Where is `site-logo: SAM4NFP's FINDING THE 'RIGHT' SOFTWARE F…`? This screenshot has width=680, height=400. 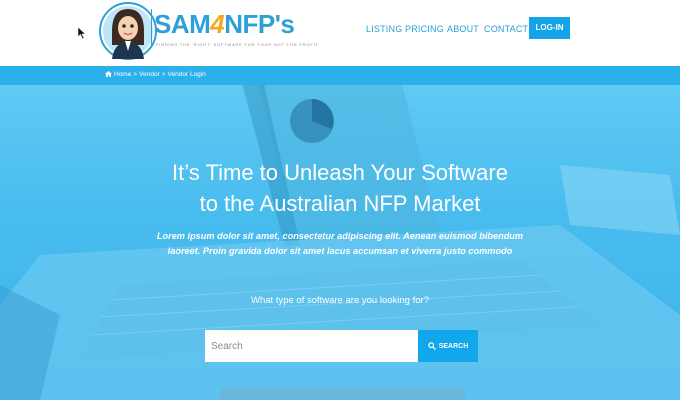
site-logo: SAM4NFP's FINDING THE 'RIGHT' SOFTWARE F… is located at coordinates (208, 31).